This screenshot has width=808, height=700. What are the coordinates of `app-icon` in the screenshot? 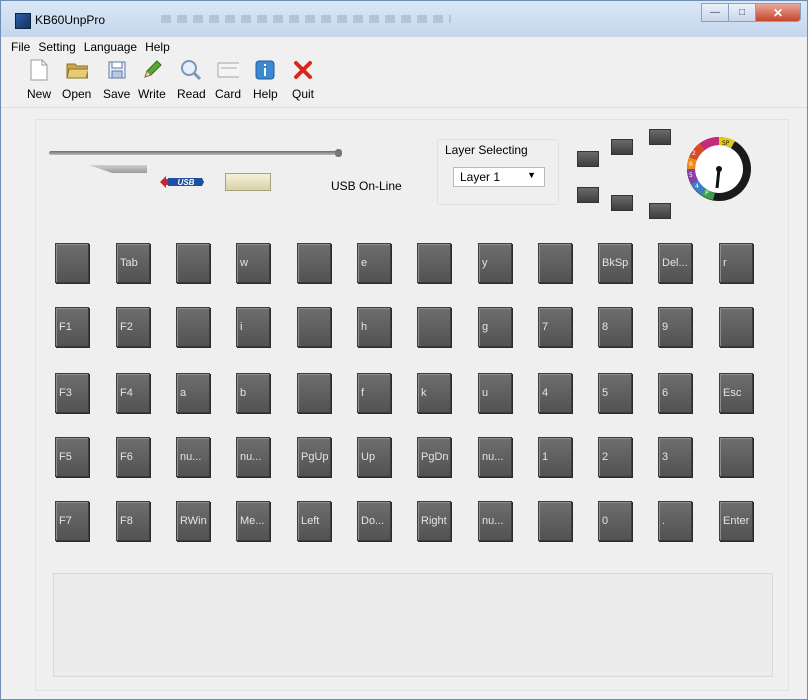 It's located at (23, 21).